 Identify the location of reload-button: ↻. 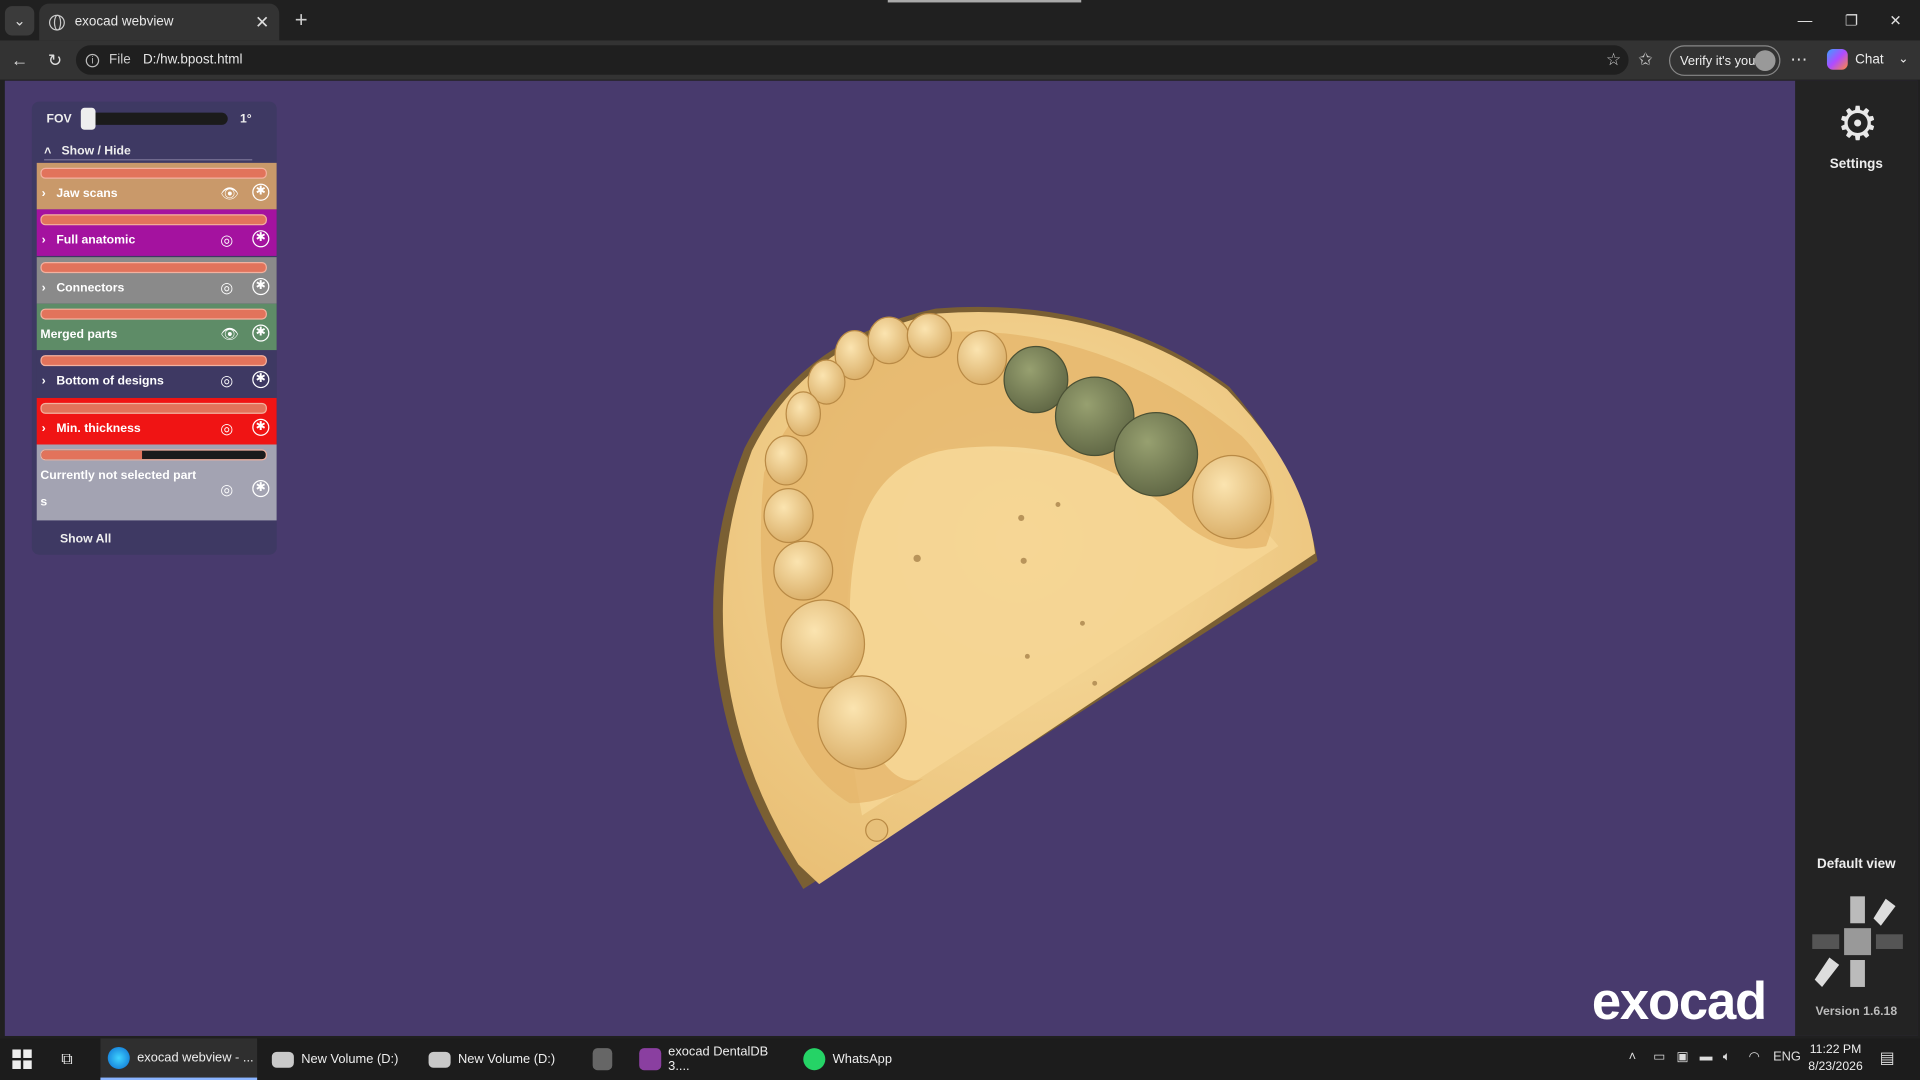
(55, 60).